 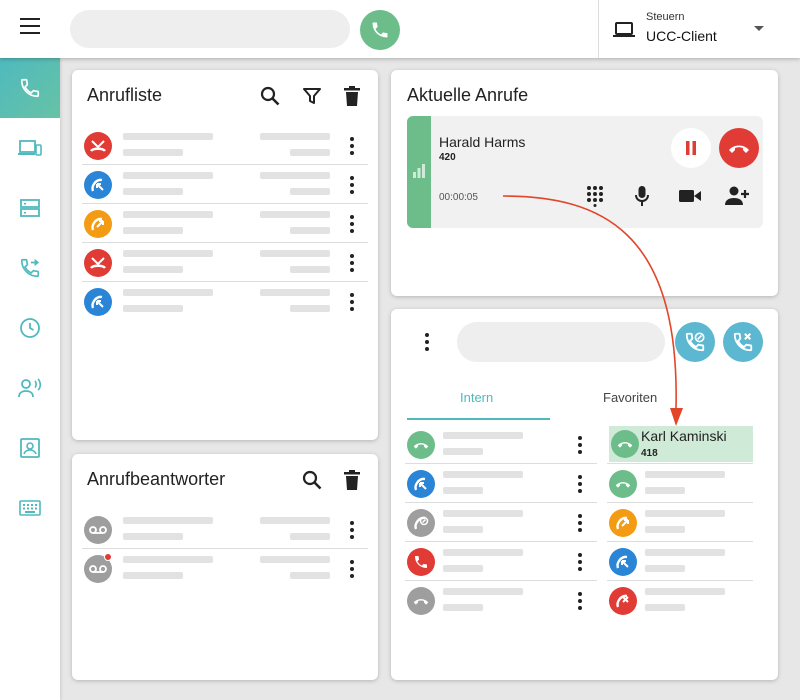 What do you see at coordinates (458, 197) in the screenshot?
I see `call-duration: 00:00:05` at bounding box center [458, 197].